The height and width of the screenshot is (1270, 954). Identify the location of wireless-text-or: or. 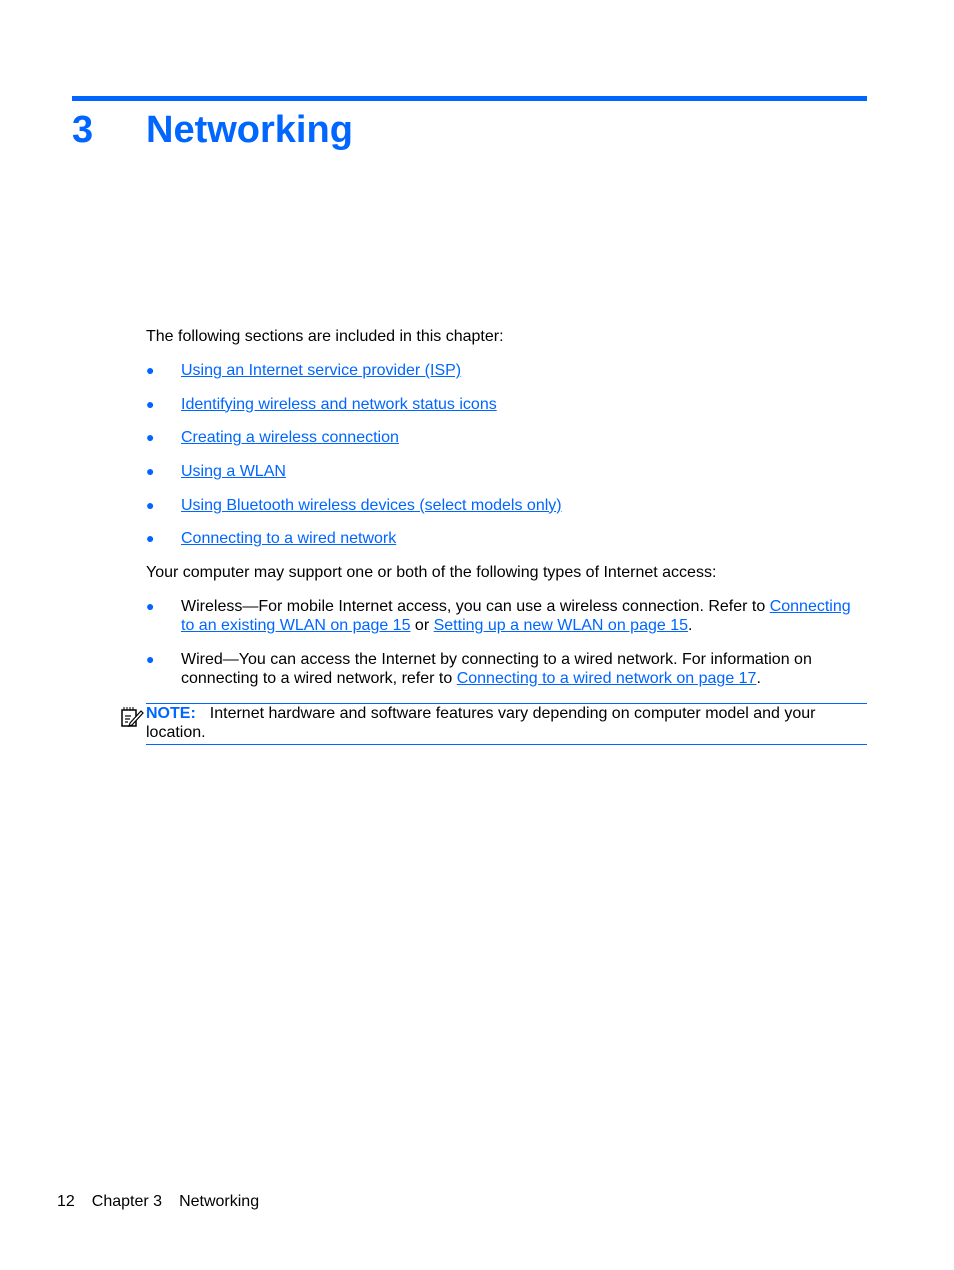
(422, 625).